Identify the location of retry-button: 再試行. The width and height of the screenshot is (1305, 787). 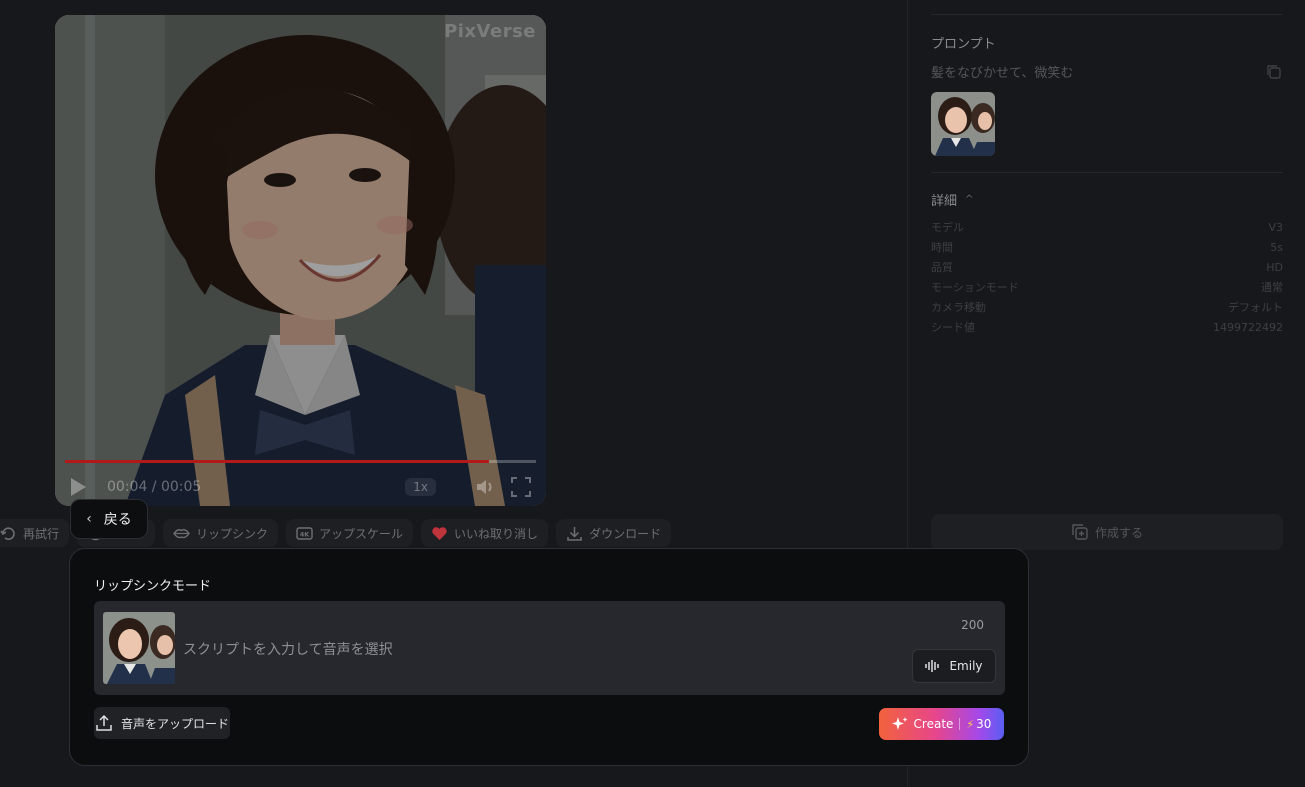
(35, 533).